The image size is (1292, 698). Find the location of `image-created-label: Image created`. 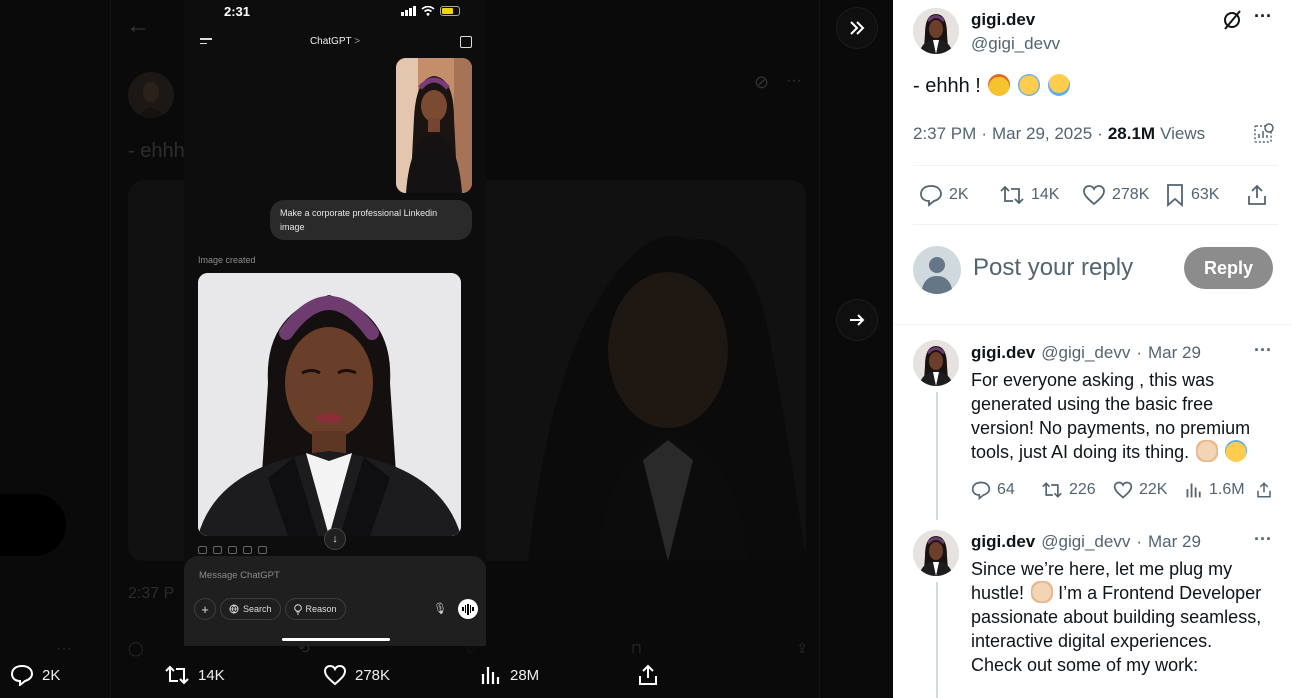

image-created-label: Image created is located at coordinates (227, 260).